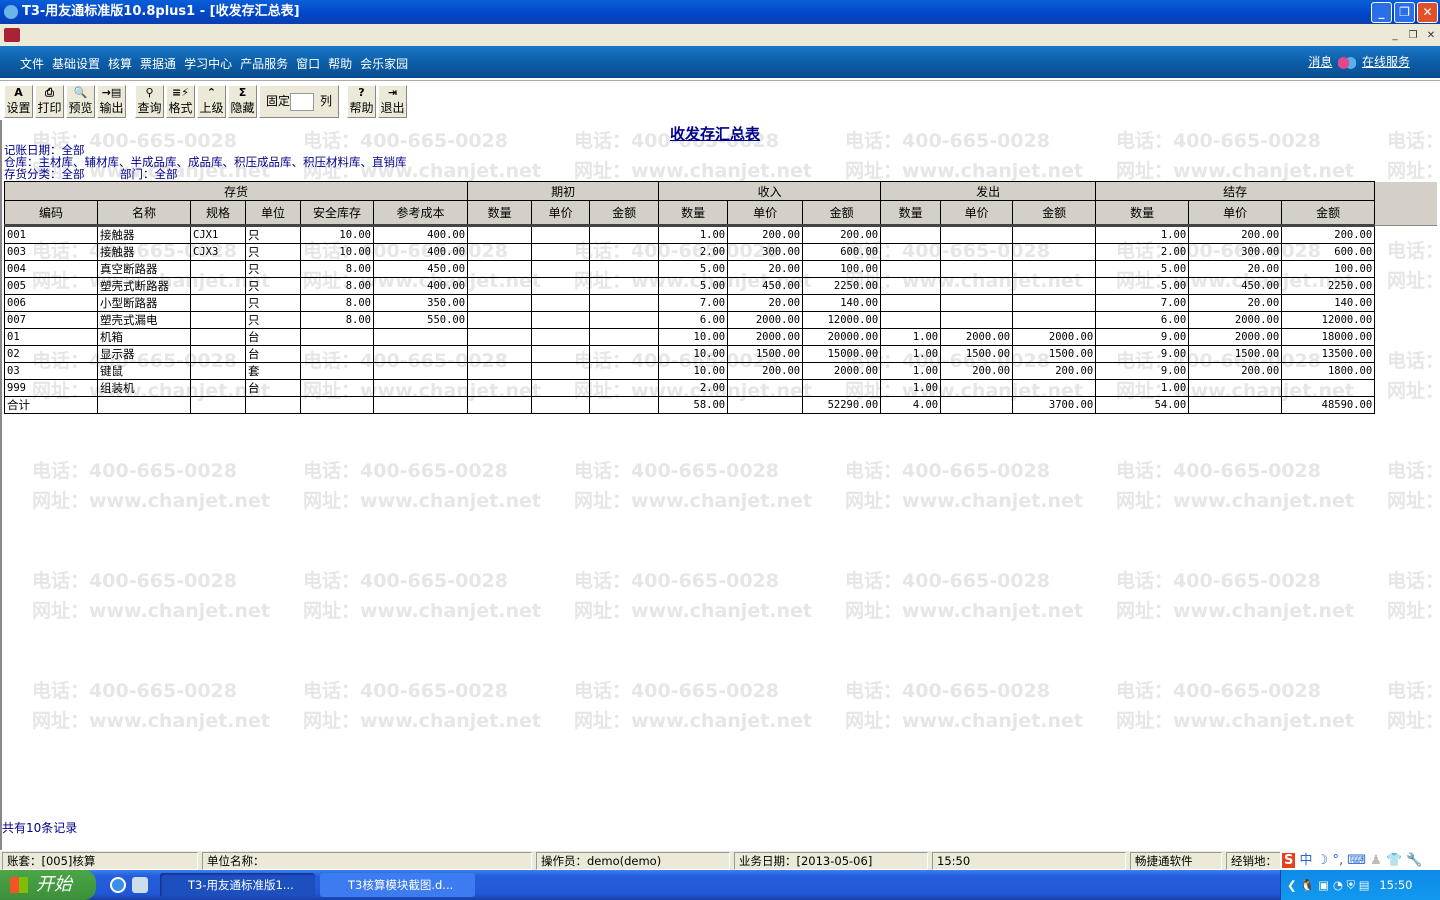 The height and width of the screenshot is (900, 1440). What do you see at coordinates (1142, 269) in the screenshot?
I see `table-cell: 5.00` at bounding box center [1142, 269].